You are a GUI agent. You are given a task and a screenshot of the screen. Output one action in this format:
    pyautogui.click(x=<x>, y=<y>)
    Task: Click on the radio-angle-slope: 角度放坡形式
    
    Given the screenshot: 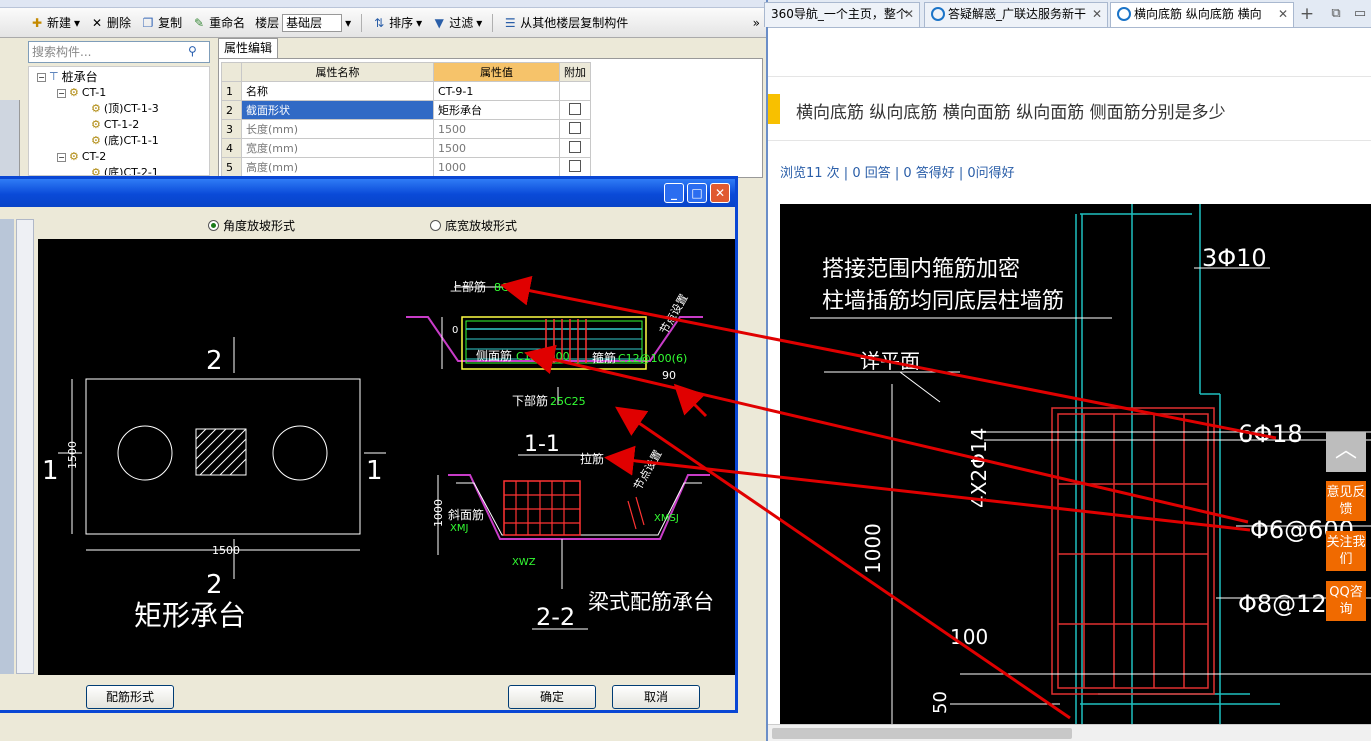 What is the action you would take?
    pyautogui.click(x=251, y=225)
    